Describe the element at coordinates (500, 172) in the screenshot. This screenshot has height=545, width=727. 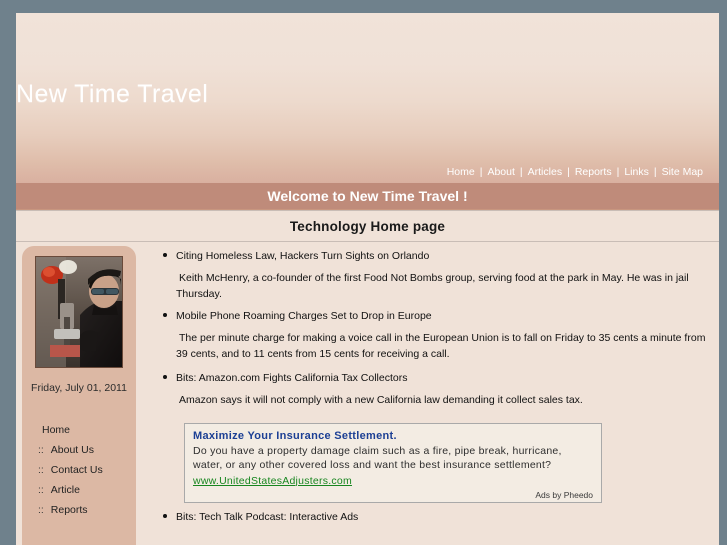
I see `nav-item-about: About` at that location.